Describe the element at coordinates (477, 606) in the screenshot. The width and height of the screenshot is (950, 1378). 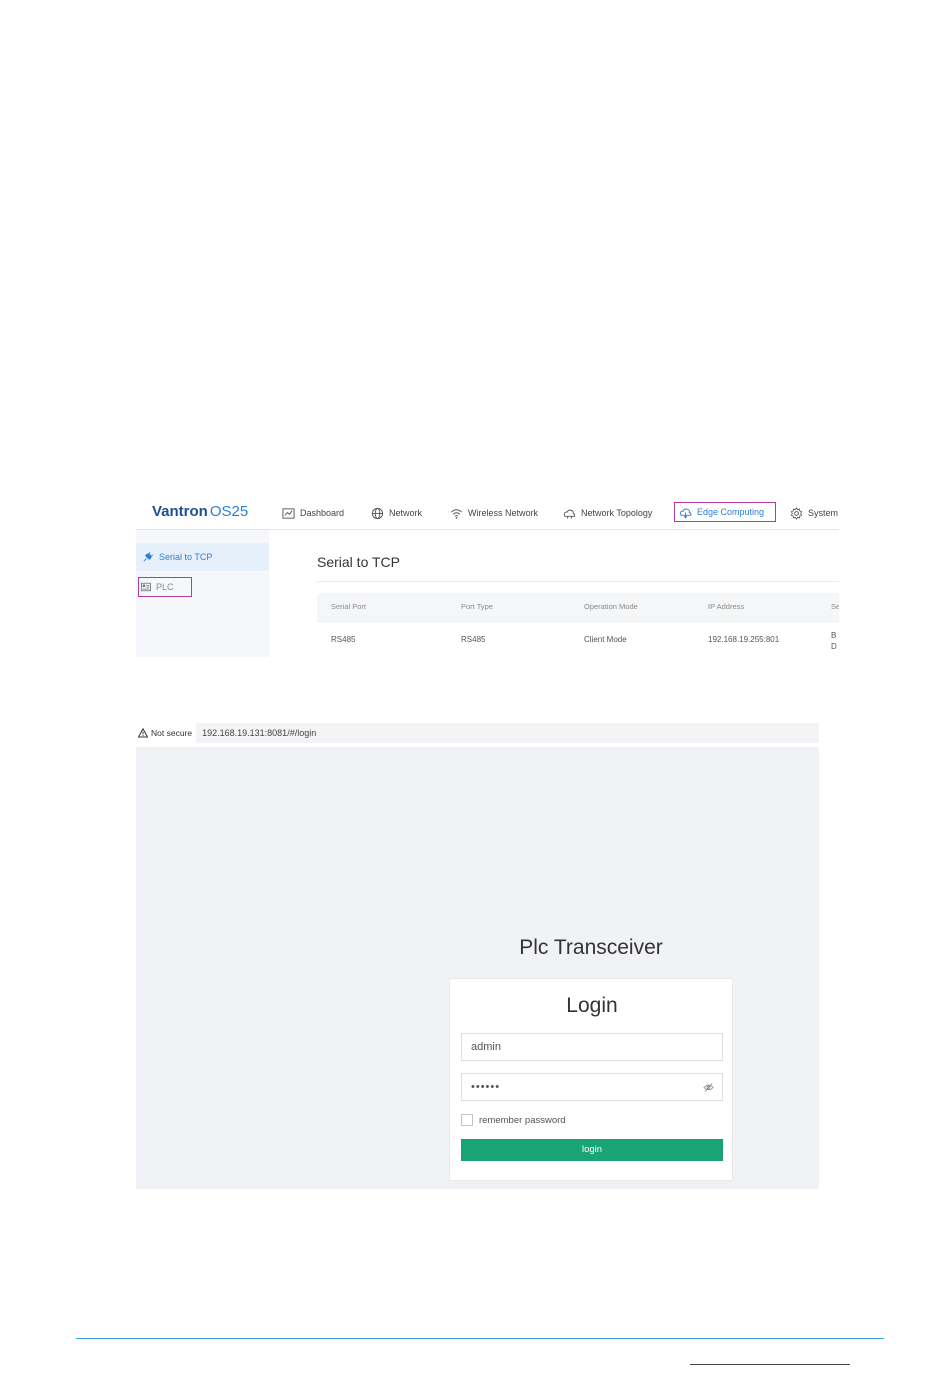
I see `column-header: Port Type` at that location.